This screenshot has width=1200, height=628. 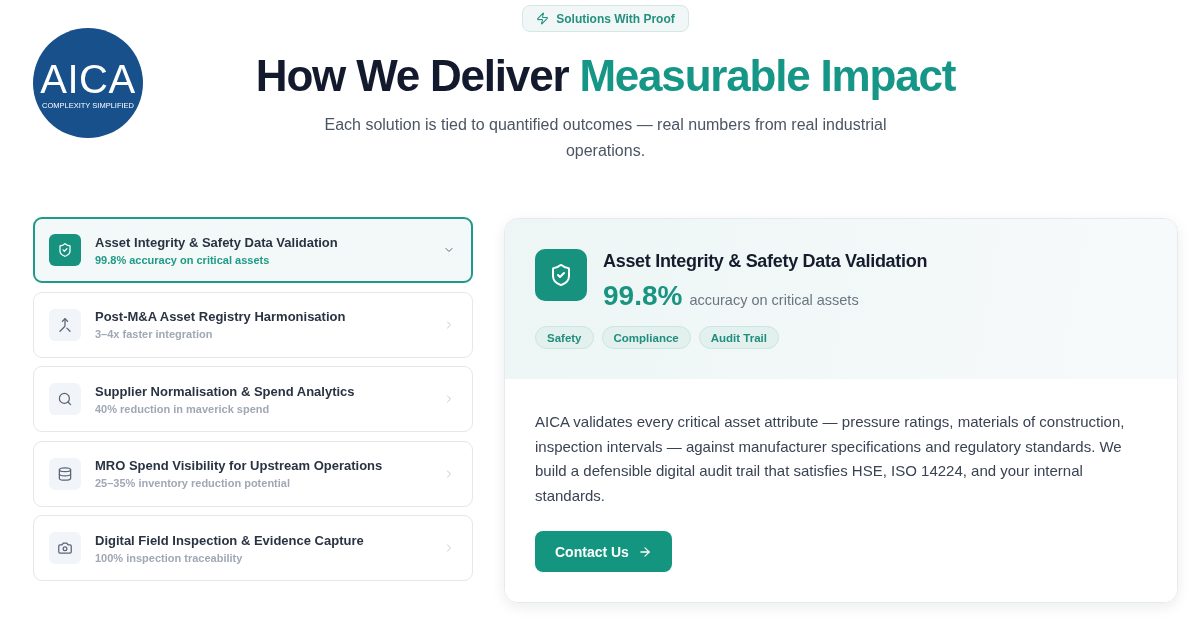 What do you see at coordinates (643, 296) in the screenshot?
I see `stat-value: 99.8%` at bounding box center [643, 296].